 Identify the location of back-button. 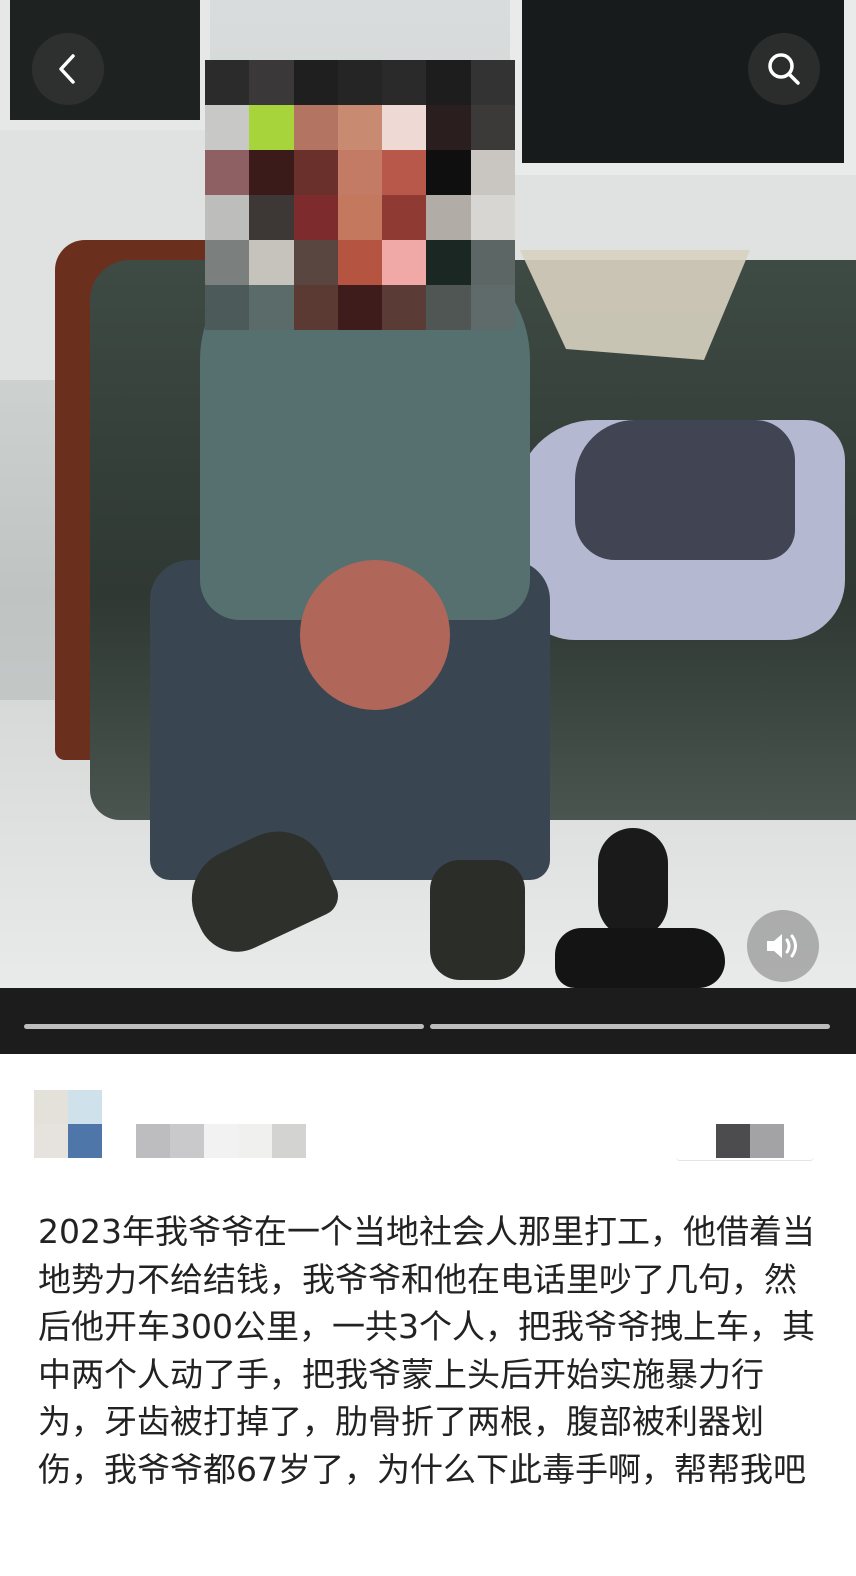
(68, 69).